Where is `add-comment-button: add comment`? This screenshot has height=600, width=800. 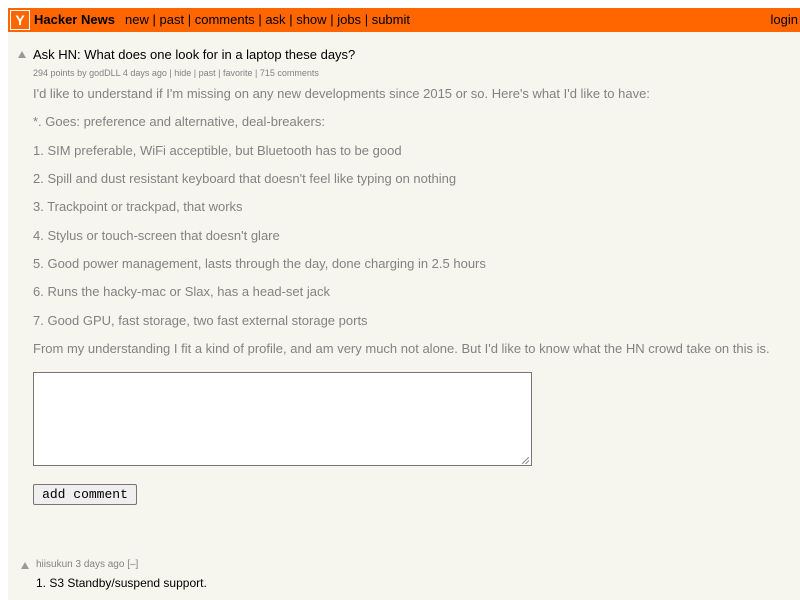
add-comment-button: add comment is located at coordinates (85, 494).